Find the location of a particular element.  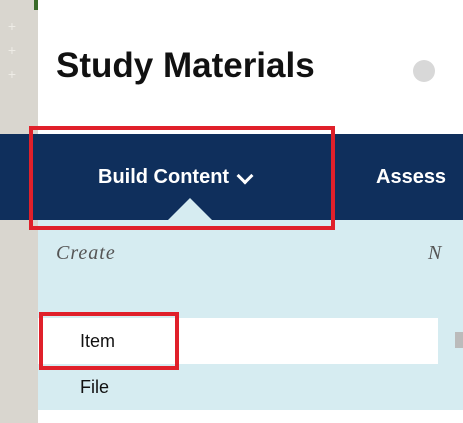

highlight-item is located at coordinates (109, 341).